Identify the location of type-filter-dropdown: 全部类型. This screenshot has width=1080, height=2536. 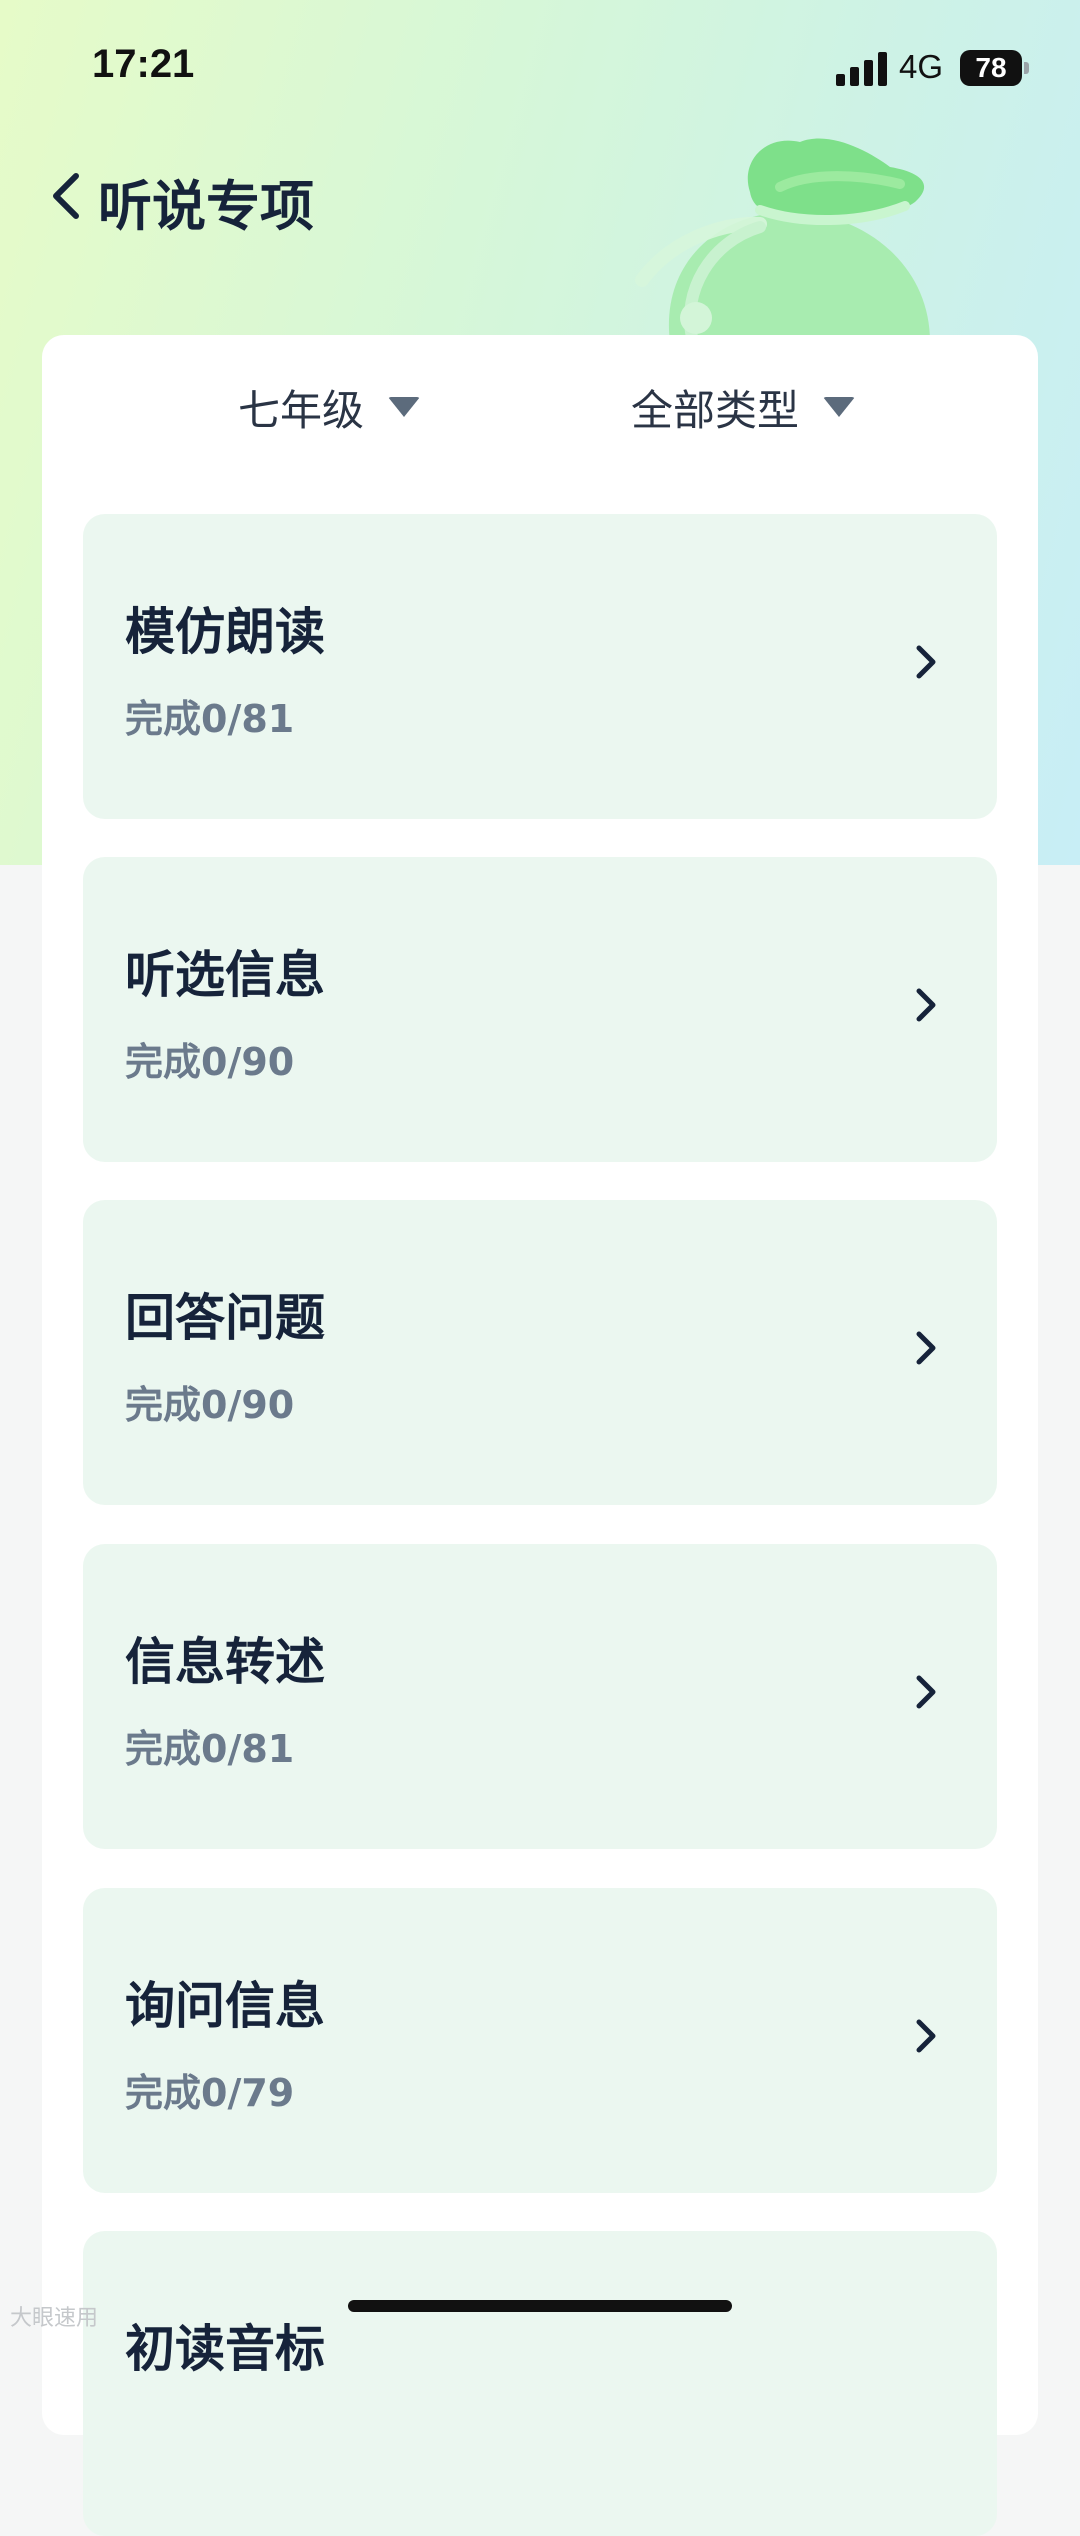
(743, 407).